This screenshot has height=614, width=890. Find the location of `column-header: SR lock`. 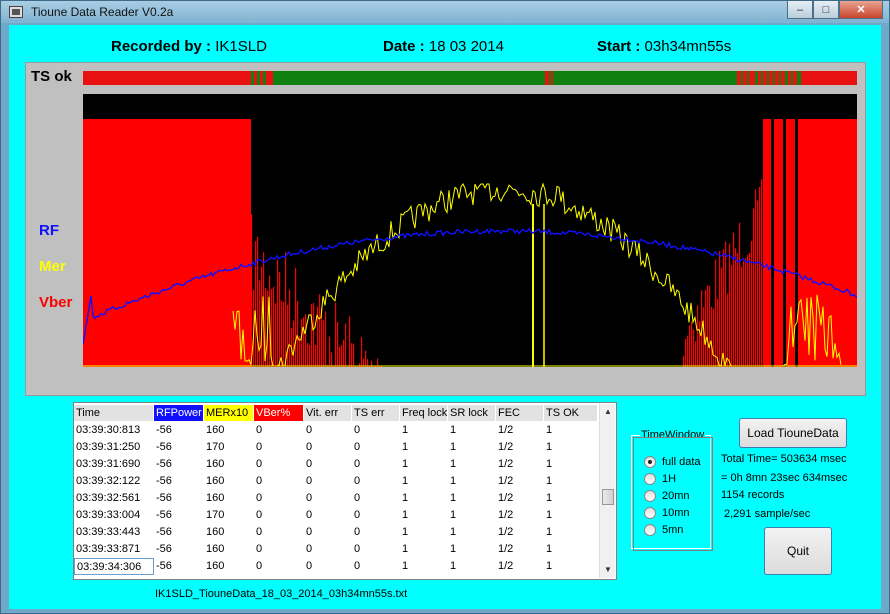

column-header: SR lock is located at coordinates (472, 413).